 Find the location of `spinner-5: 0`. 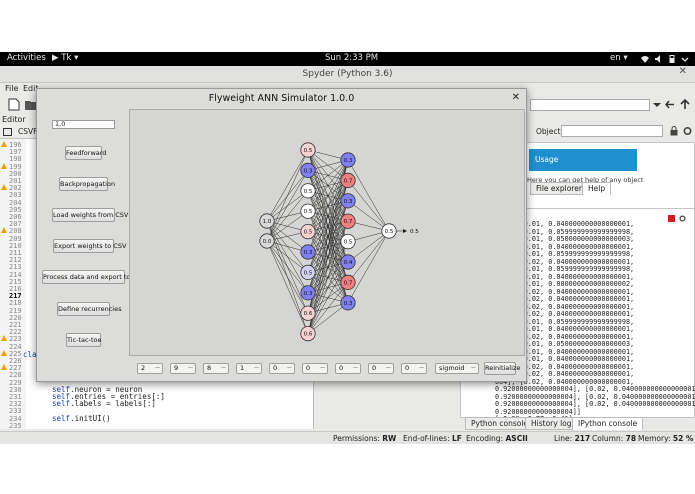

spinner-5: 0 is located at coordinates (282, 368).